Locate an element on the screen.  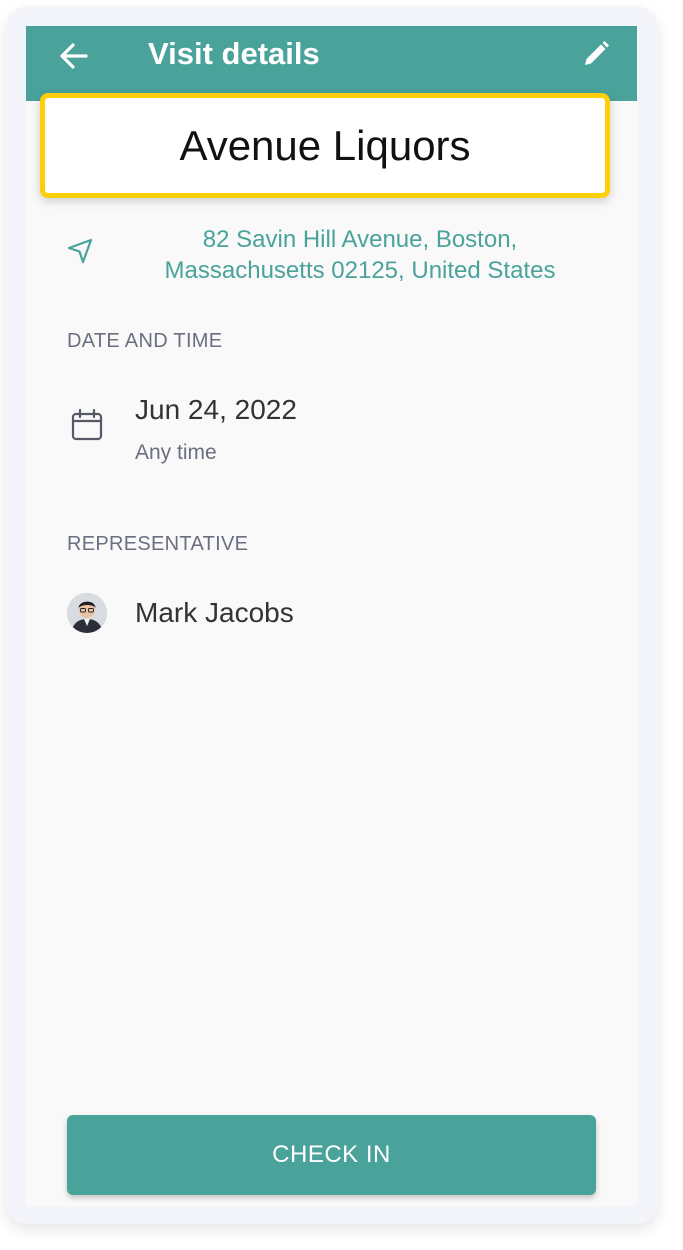
visit-date: Jun 24, 2022 is located at coordinates (216, 409).